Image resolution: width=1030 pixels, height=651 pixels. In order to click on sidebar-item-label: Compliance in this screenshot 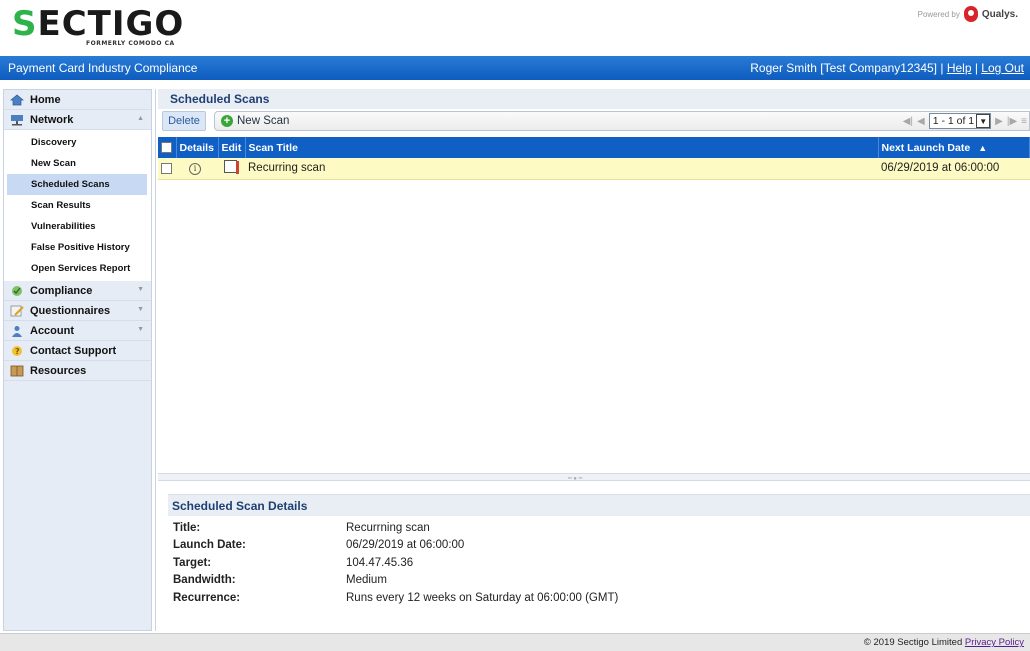, I will do `click(61, 290)`.